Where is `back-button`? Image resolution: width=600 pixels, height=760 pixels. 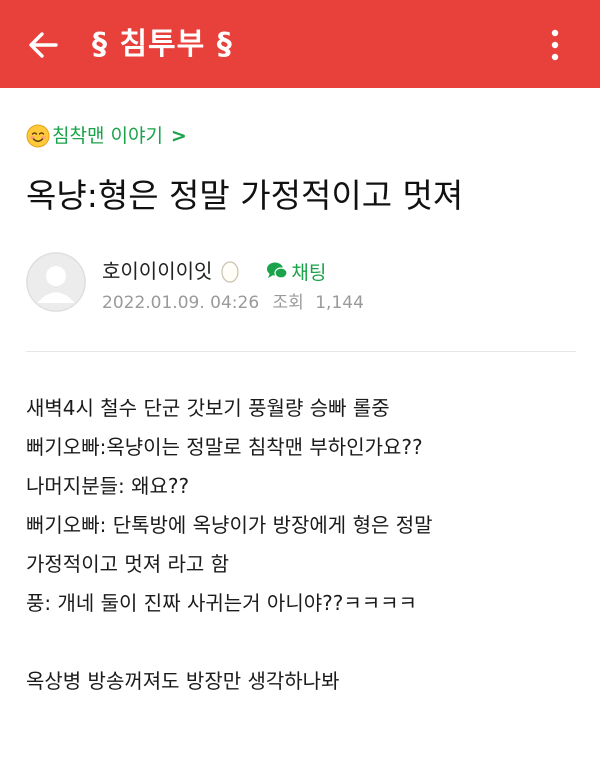 back-button is located at coordinates (43, 45).